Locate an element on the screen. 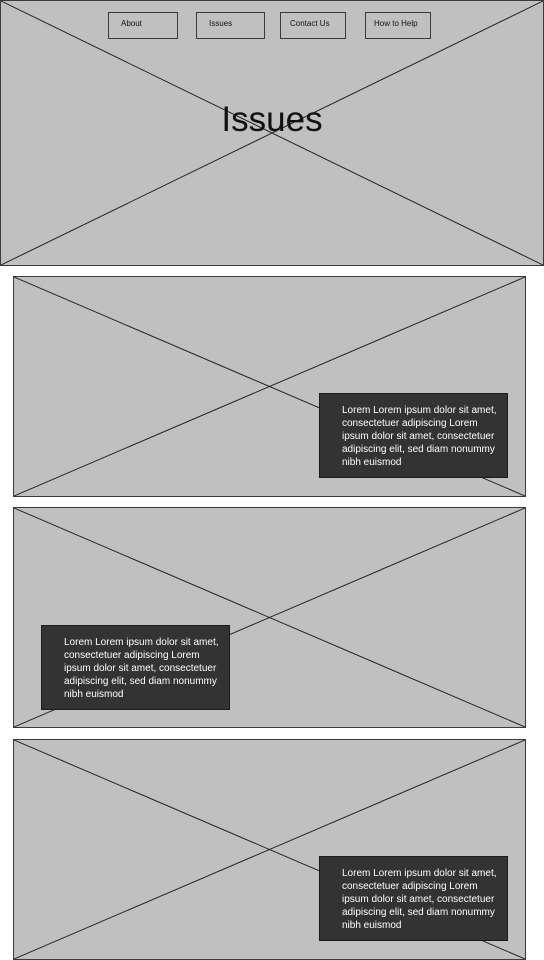 This screenshot has width=544, height=960. nav-about-button: About is located at coordinates (143, 25).